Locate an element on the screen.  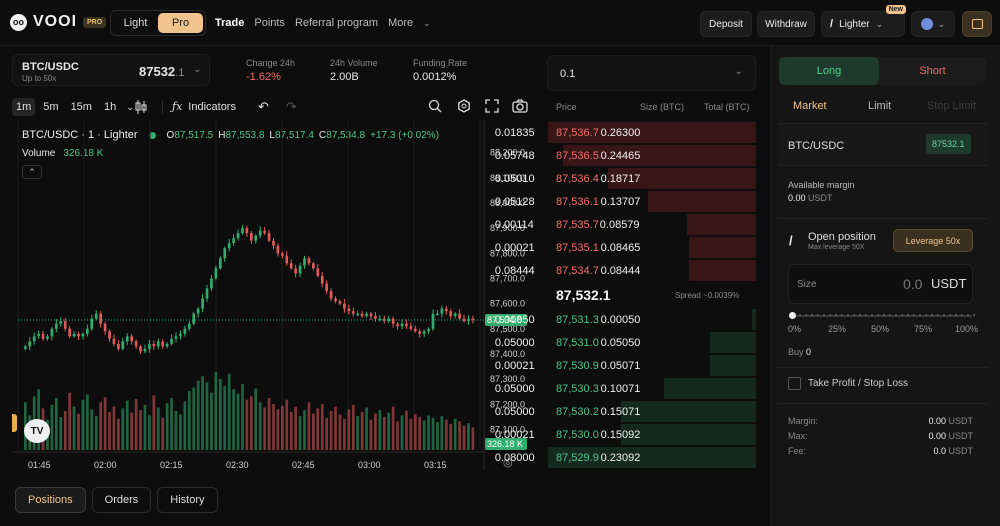
nav-referral: Referral program is located at coordinates (336, 23).